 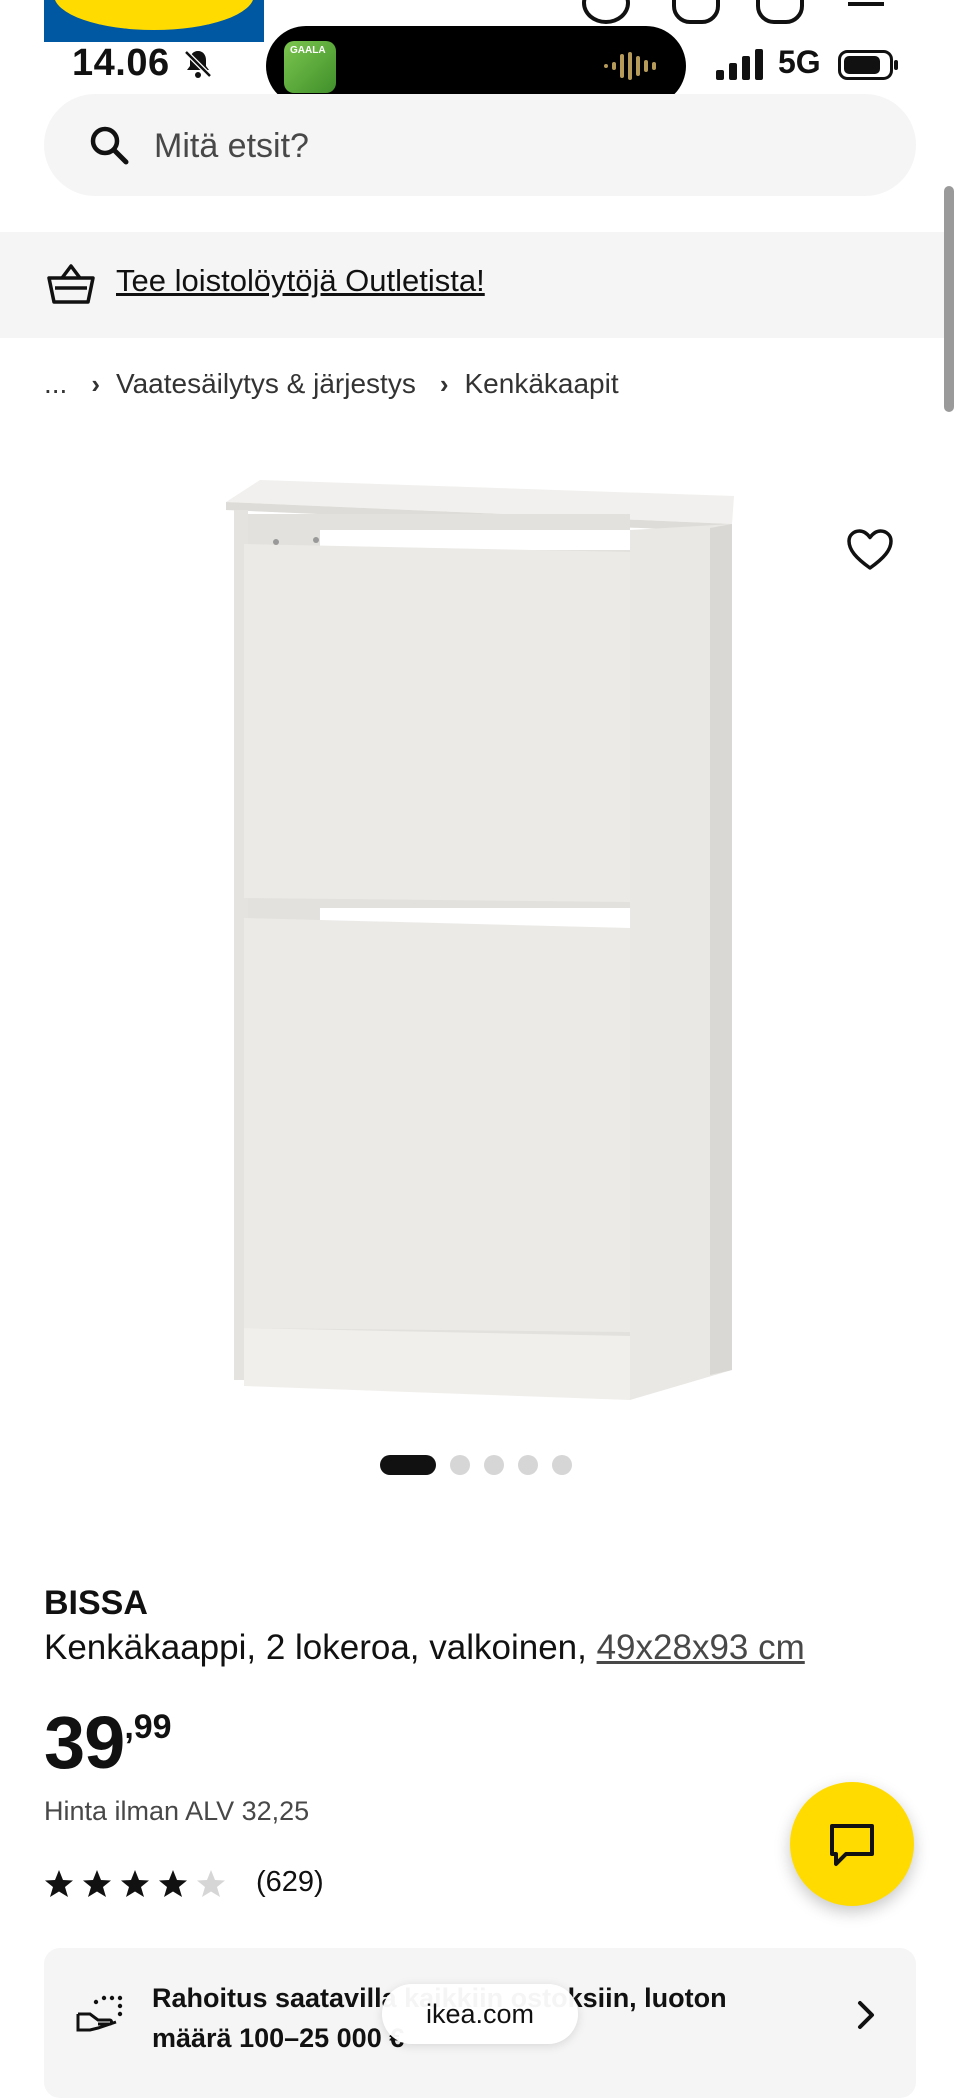 What do you see at coordinates (866, 2015) in the screenshot?
I see `chevron-right-icon` at bounding box center [866, 2015].